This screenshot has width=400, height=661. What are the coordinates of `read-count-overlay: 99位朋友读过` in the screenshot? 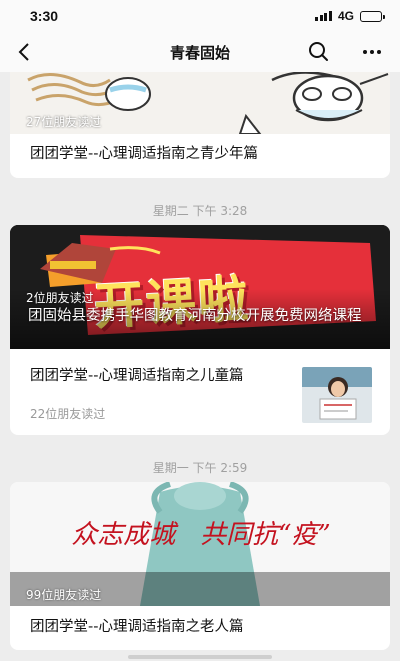 It's located at (64, 595).